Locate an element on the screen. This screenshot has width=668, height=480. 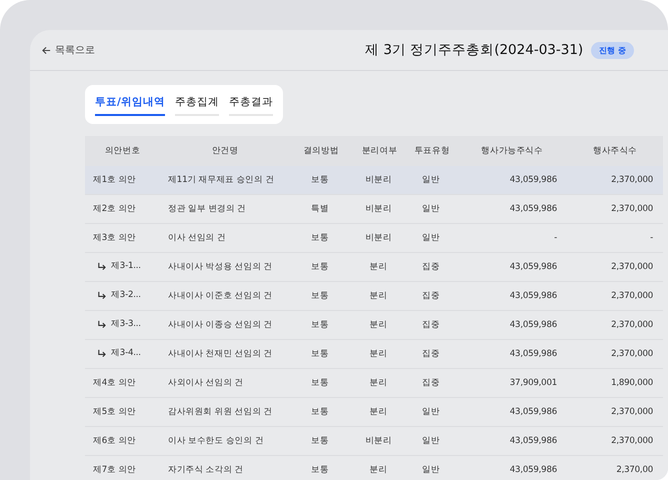
column-header: 행사주식수 is located at coordinates (615, 151).